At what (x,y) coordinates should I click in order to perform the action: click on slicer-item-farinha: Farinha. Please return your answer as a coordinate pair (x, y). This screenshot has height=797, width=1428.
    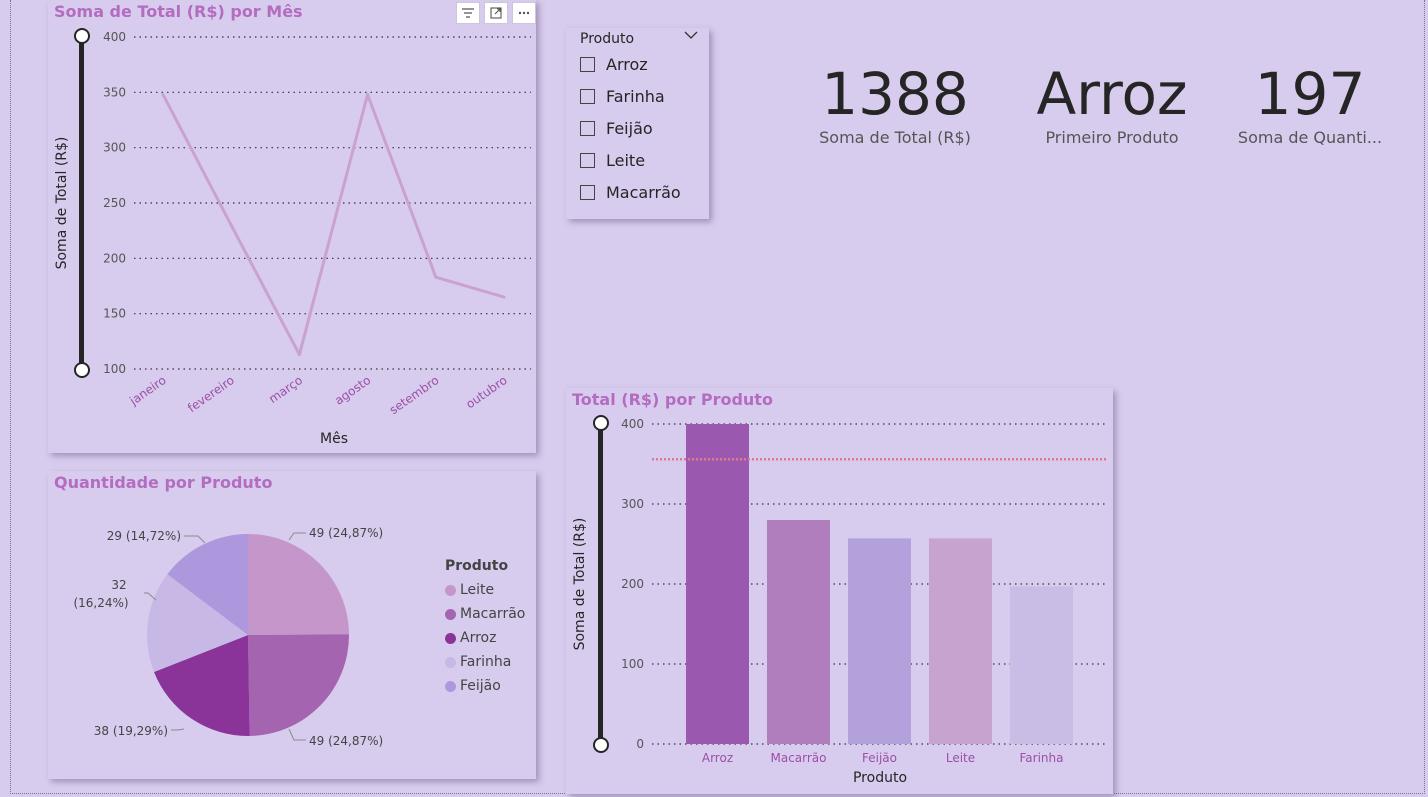
    Looking at the image, I should click on (622, 96).